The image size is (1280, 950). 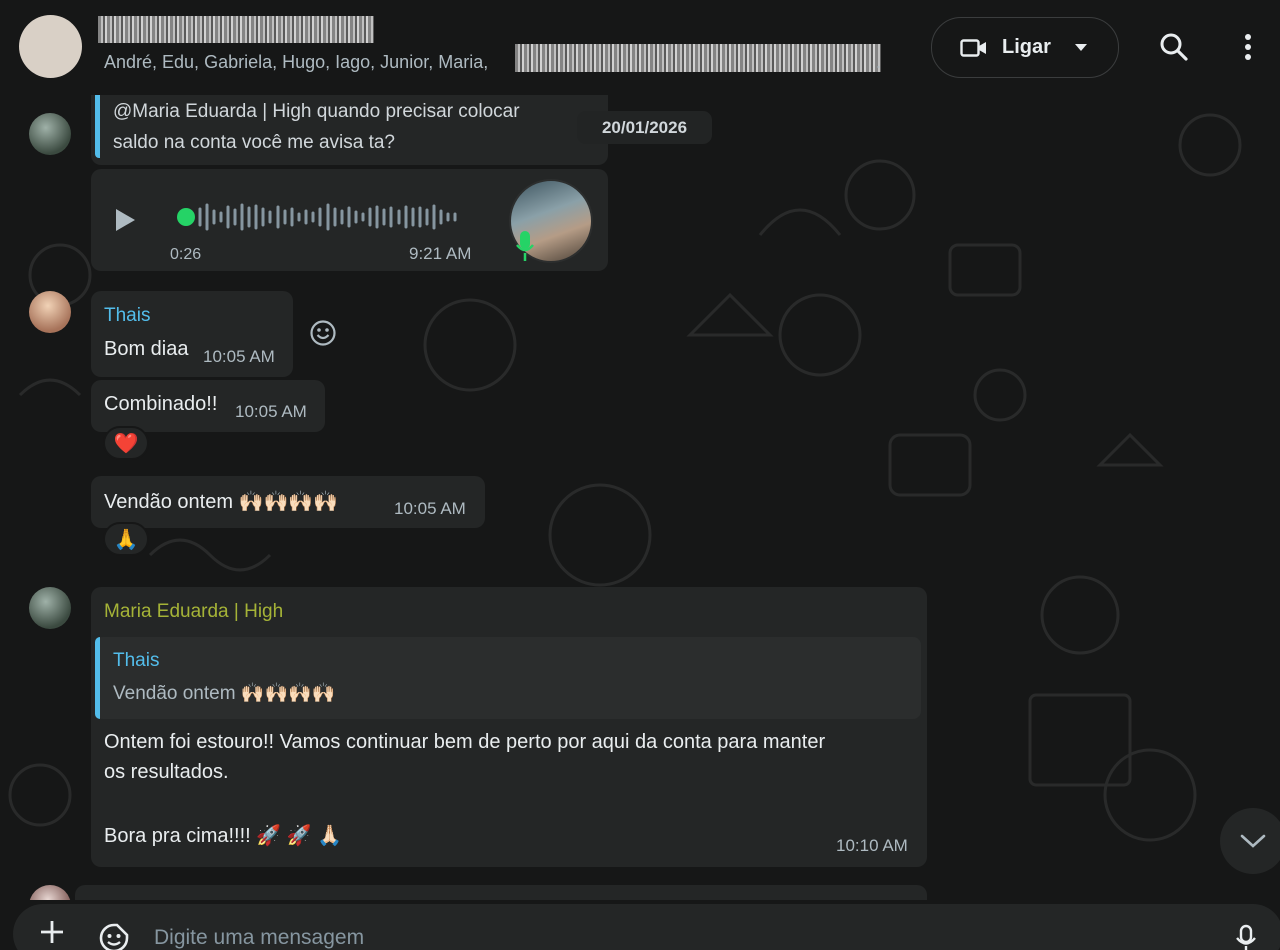 What do you see at coordinates (644, 127) in the screenshot?
I see `date-chip: 20/01/2026` at bounding box center [644, 127].